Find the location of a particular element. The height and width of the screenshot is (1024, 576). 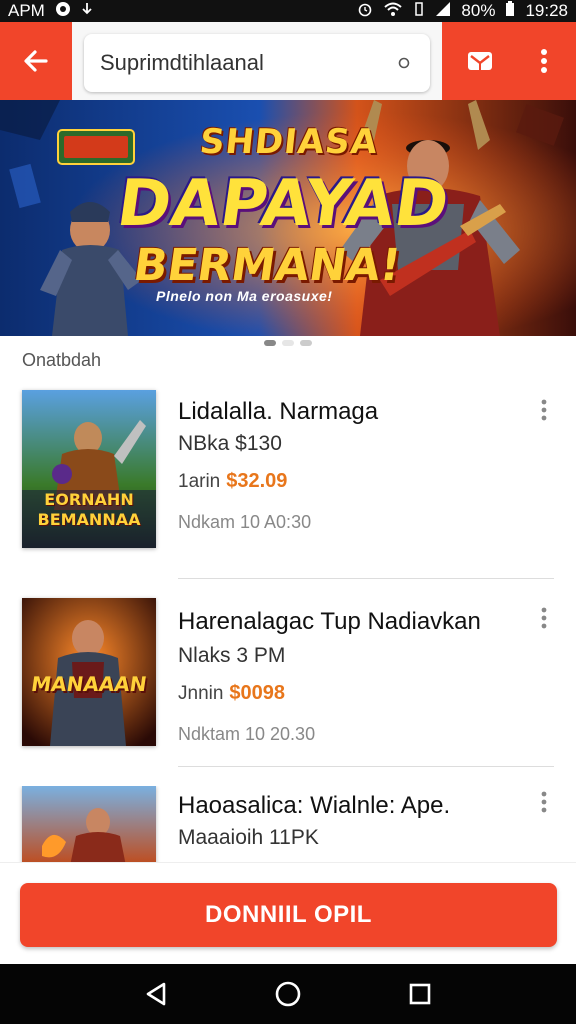

nav-back-button is located at coordinates (156, 994).